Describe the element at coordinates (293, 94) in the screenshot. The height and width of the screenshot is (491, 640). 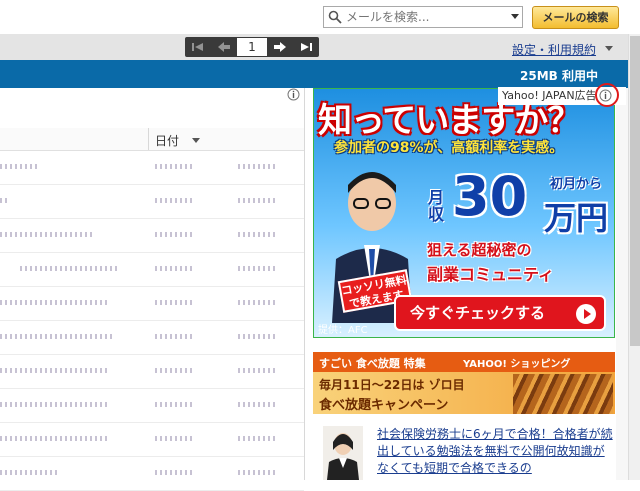
I see `info-icon` at that location.